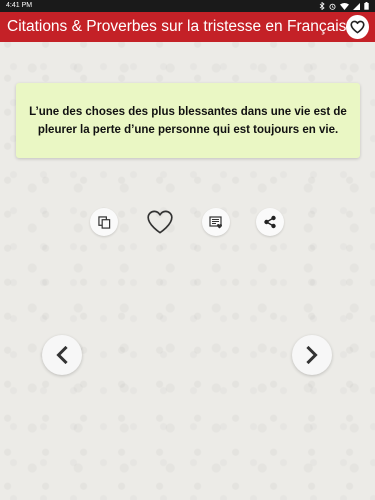 The height and width of the screenshot is (500, 375). I want to click on wifi-icon, so click(344, 6).